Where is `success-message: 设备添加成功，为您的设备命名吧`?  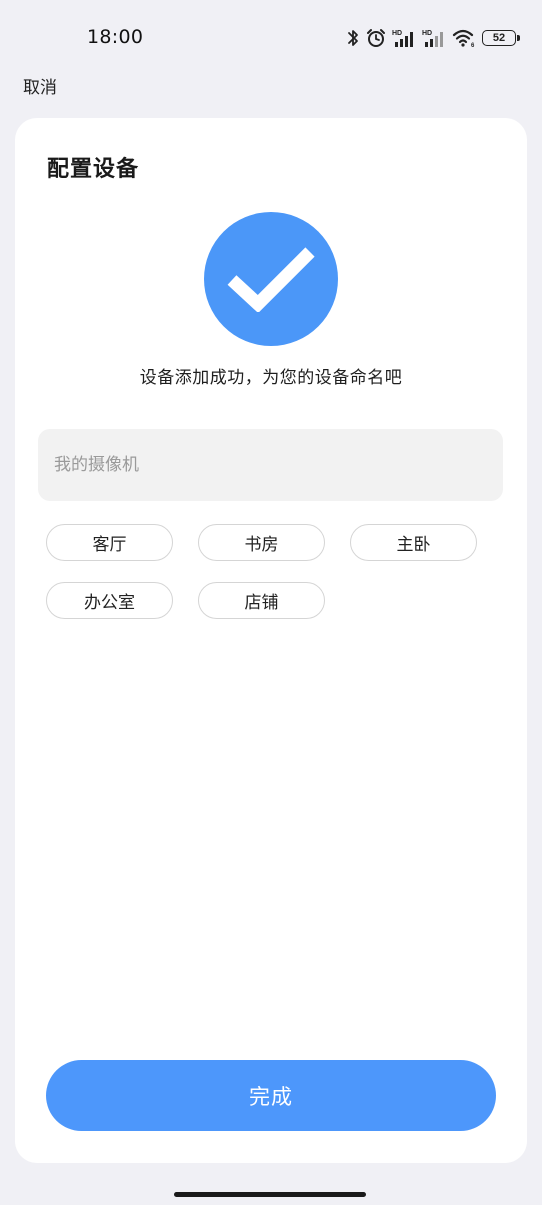
success-message: 设备添加成功，为您的设备命名吧 is located at coordinates (271, 378).